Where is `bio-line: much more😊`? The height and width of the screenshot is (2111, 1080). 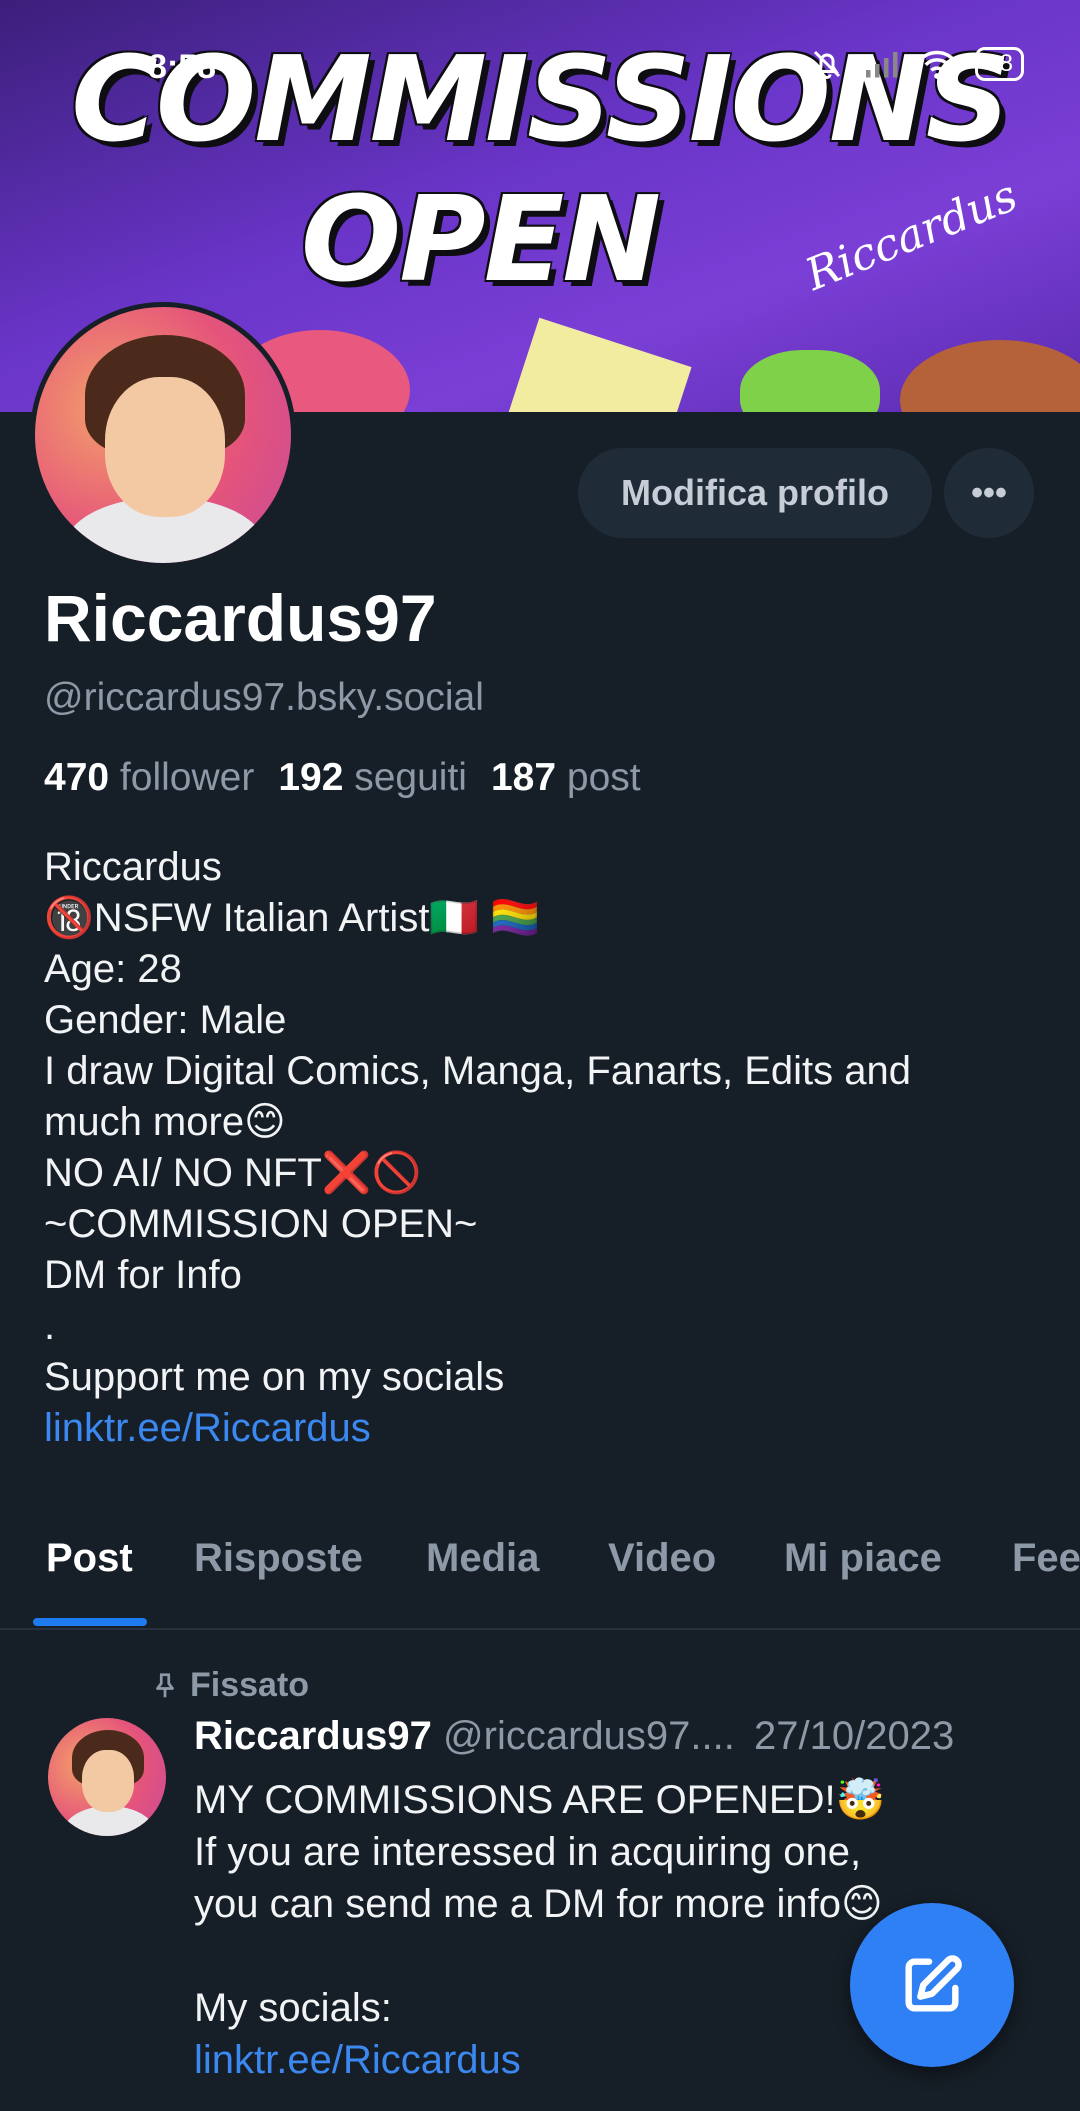
bio-line: much more😊 is located at coordinates (165, 1122).